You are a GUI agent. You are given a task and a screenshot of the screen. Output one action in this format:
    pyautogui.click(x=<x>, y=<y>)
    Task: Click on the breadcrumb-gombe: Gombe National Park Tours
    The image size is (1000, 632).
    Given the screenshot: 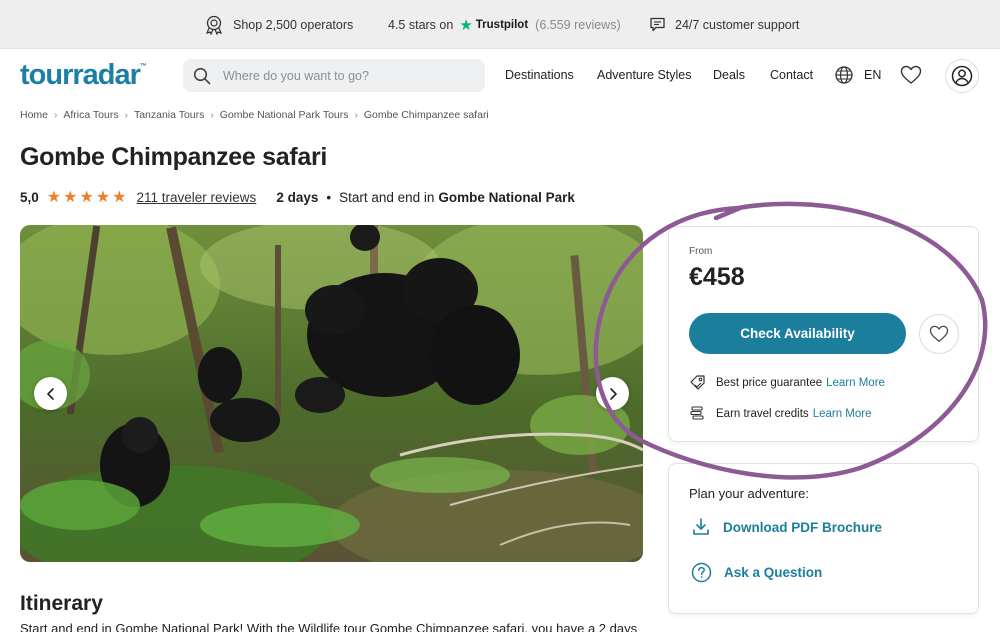 What is the action you would take?
    pyautogui.click(x=284, y=115)
    